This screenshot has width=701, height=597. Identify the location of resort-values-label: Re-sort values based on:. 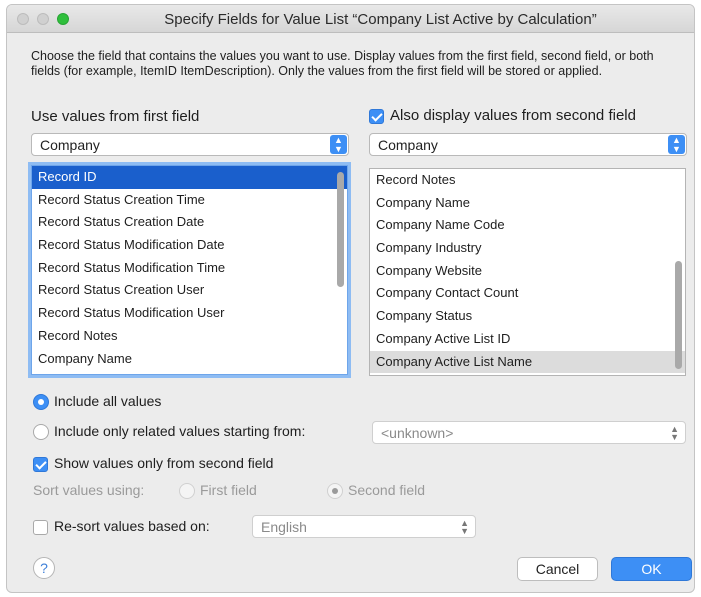
(132, 526).